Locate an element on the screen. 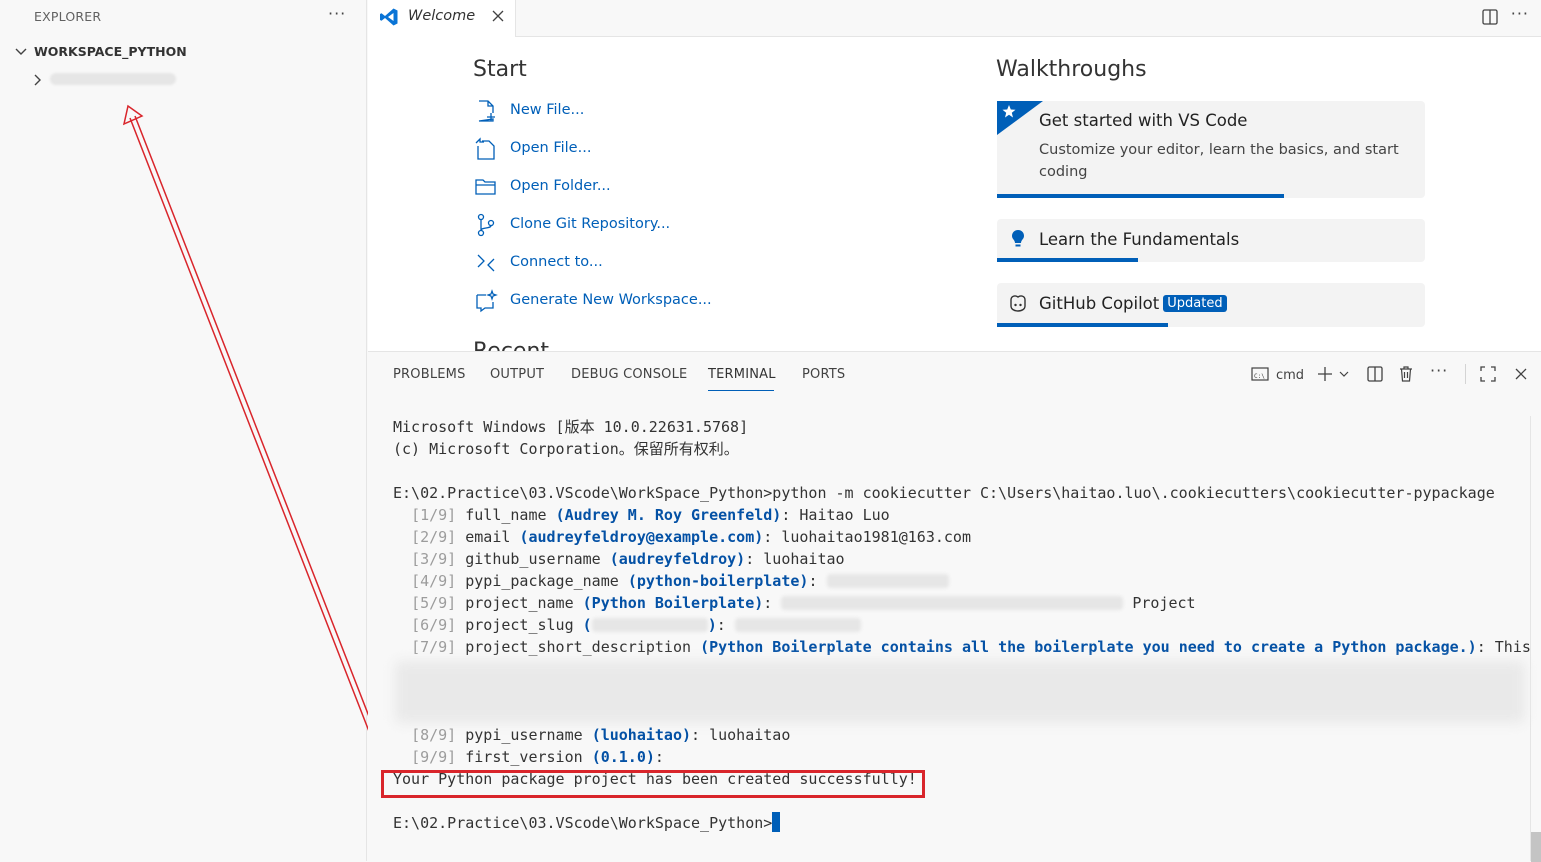 This screenshot has height=862, width=1541. tab-ports: PORTS is located at coordinates (823, 374).